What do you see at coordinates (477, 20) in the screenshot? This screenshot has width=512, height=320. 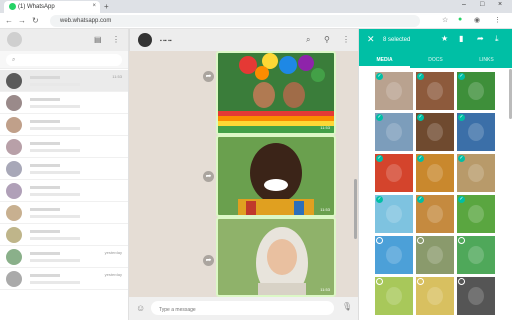 I see `profile-icon: ◉` at bounding box center [477, 20].